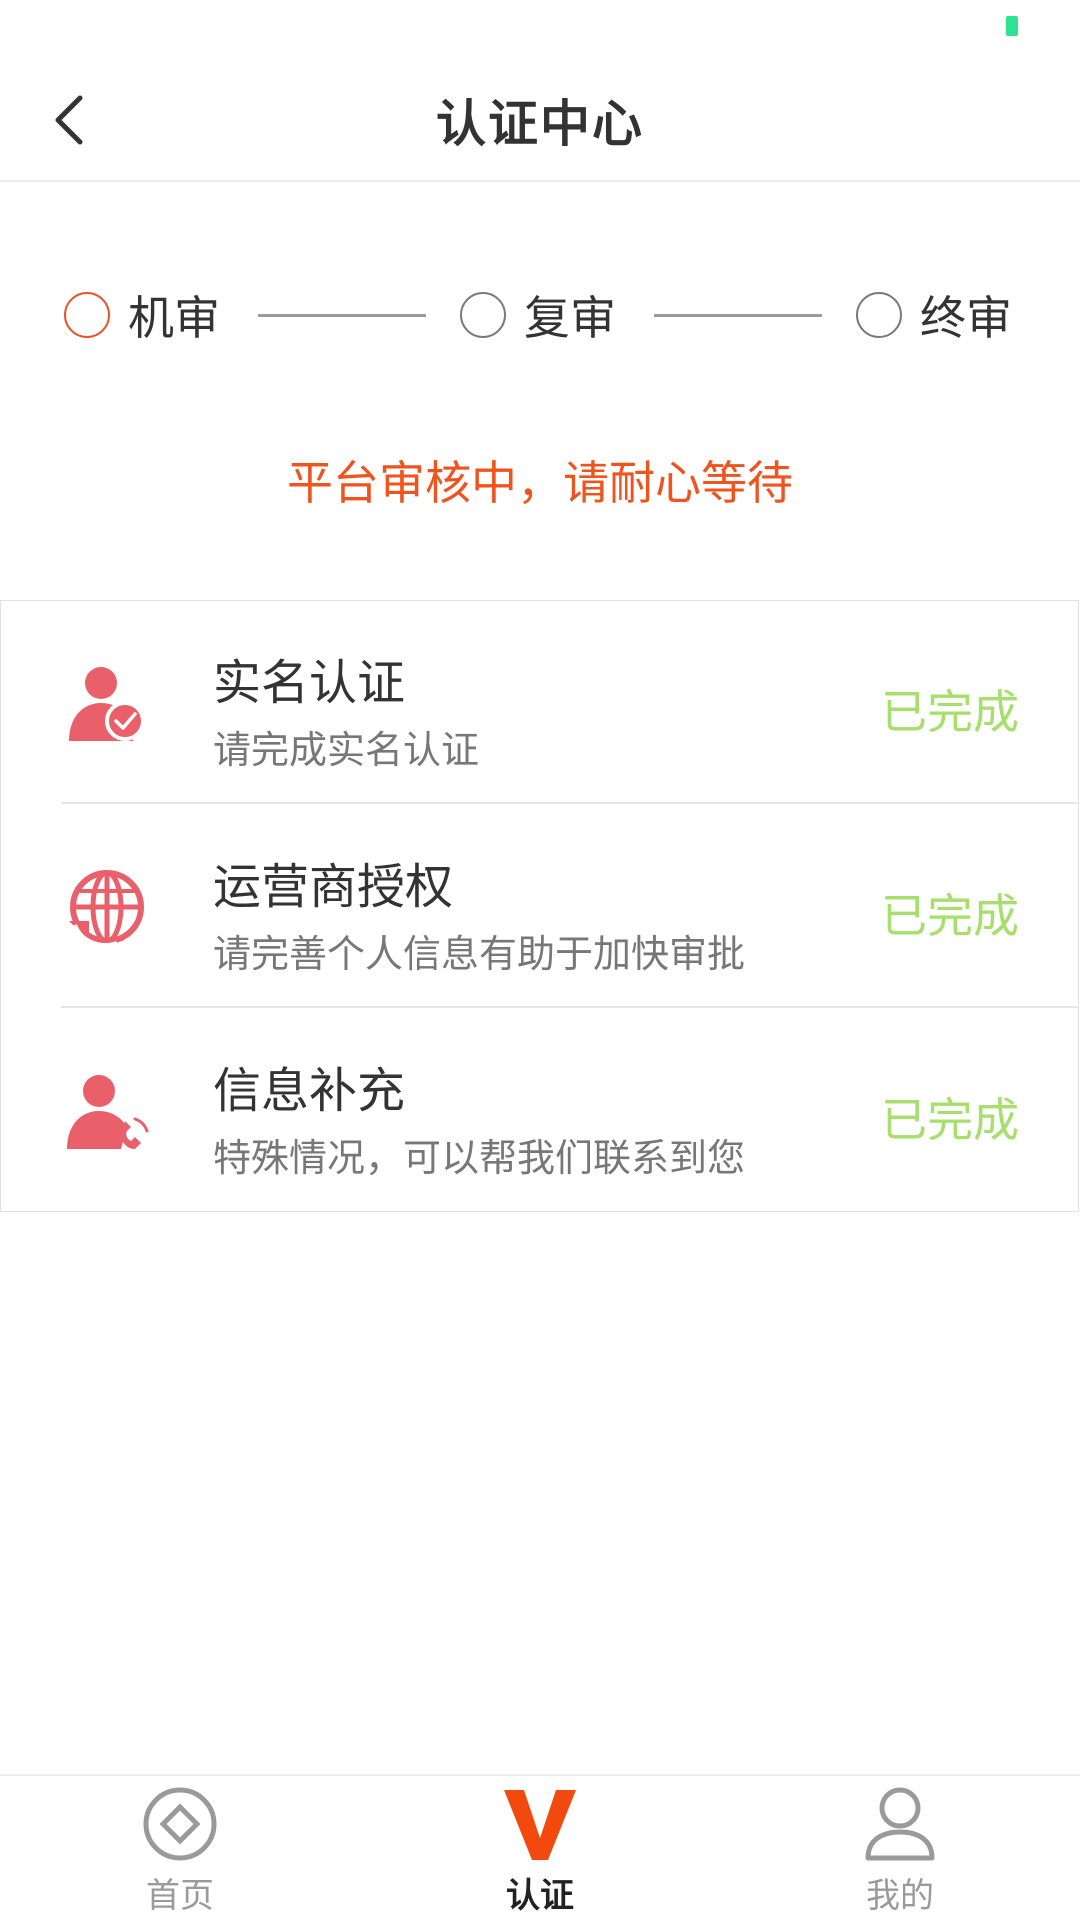  What do you see at coordinates (570, 318) in the screenshot?
I see `step-label: 复审` at bounding box center [570, 318].